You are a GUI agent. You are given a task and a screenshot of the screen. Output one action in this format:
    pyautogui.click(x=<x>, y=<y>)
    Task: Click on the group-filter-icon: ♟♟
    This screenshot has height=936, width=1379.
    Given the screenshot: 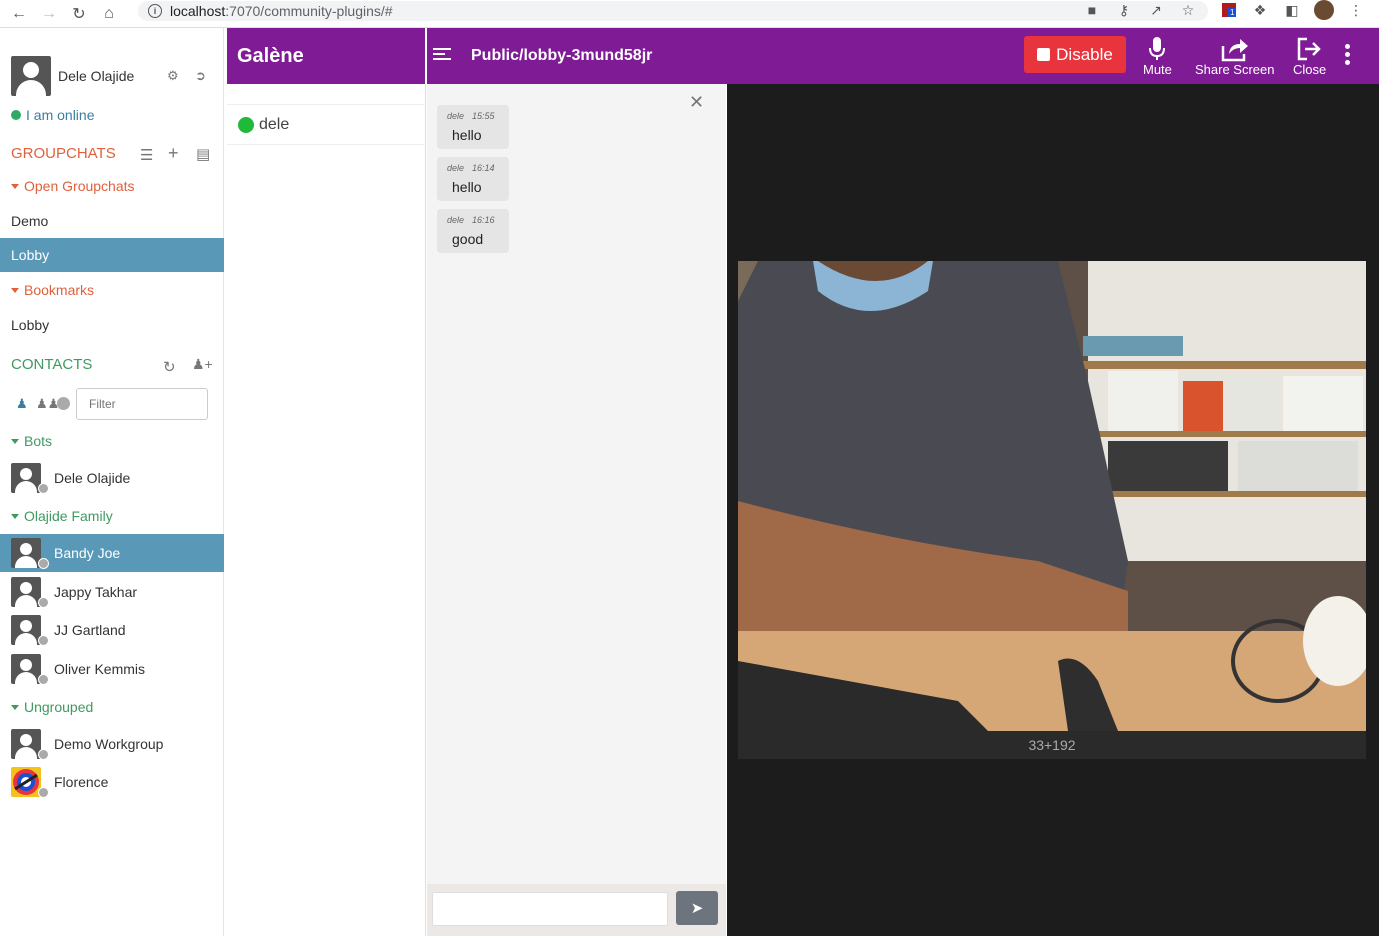 What is the action you would take?
    pyautogui.click(x=47, y=404)
    